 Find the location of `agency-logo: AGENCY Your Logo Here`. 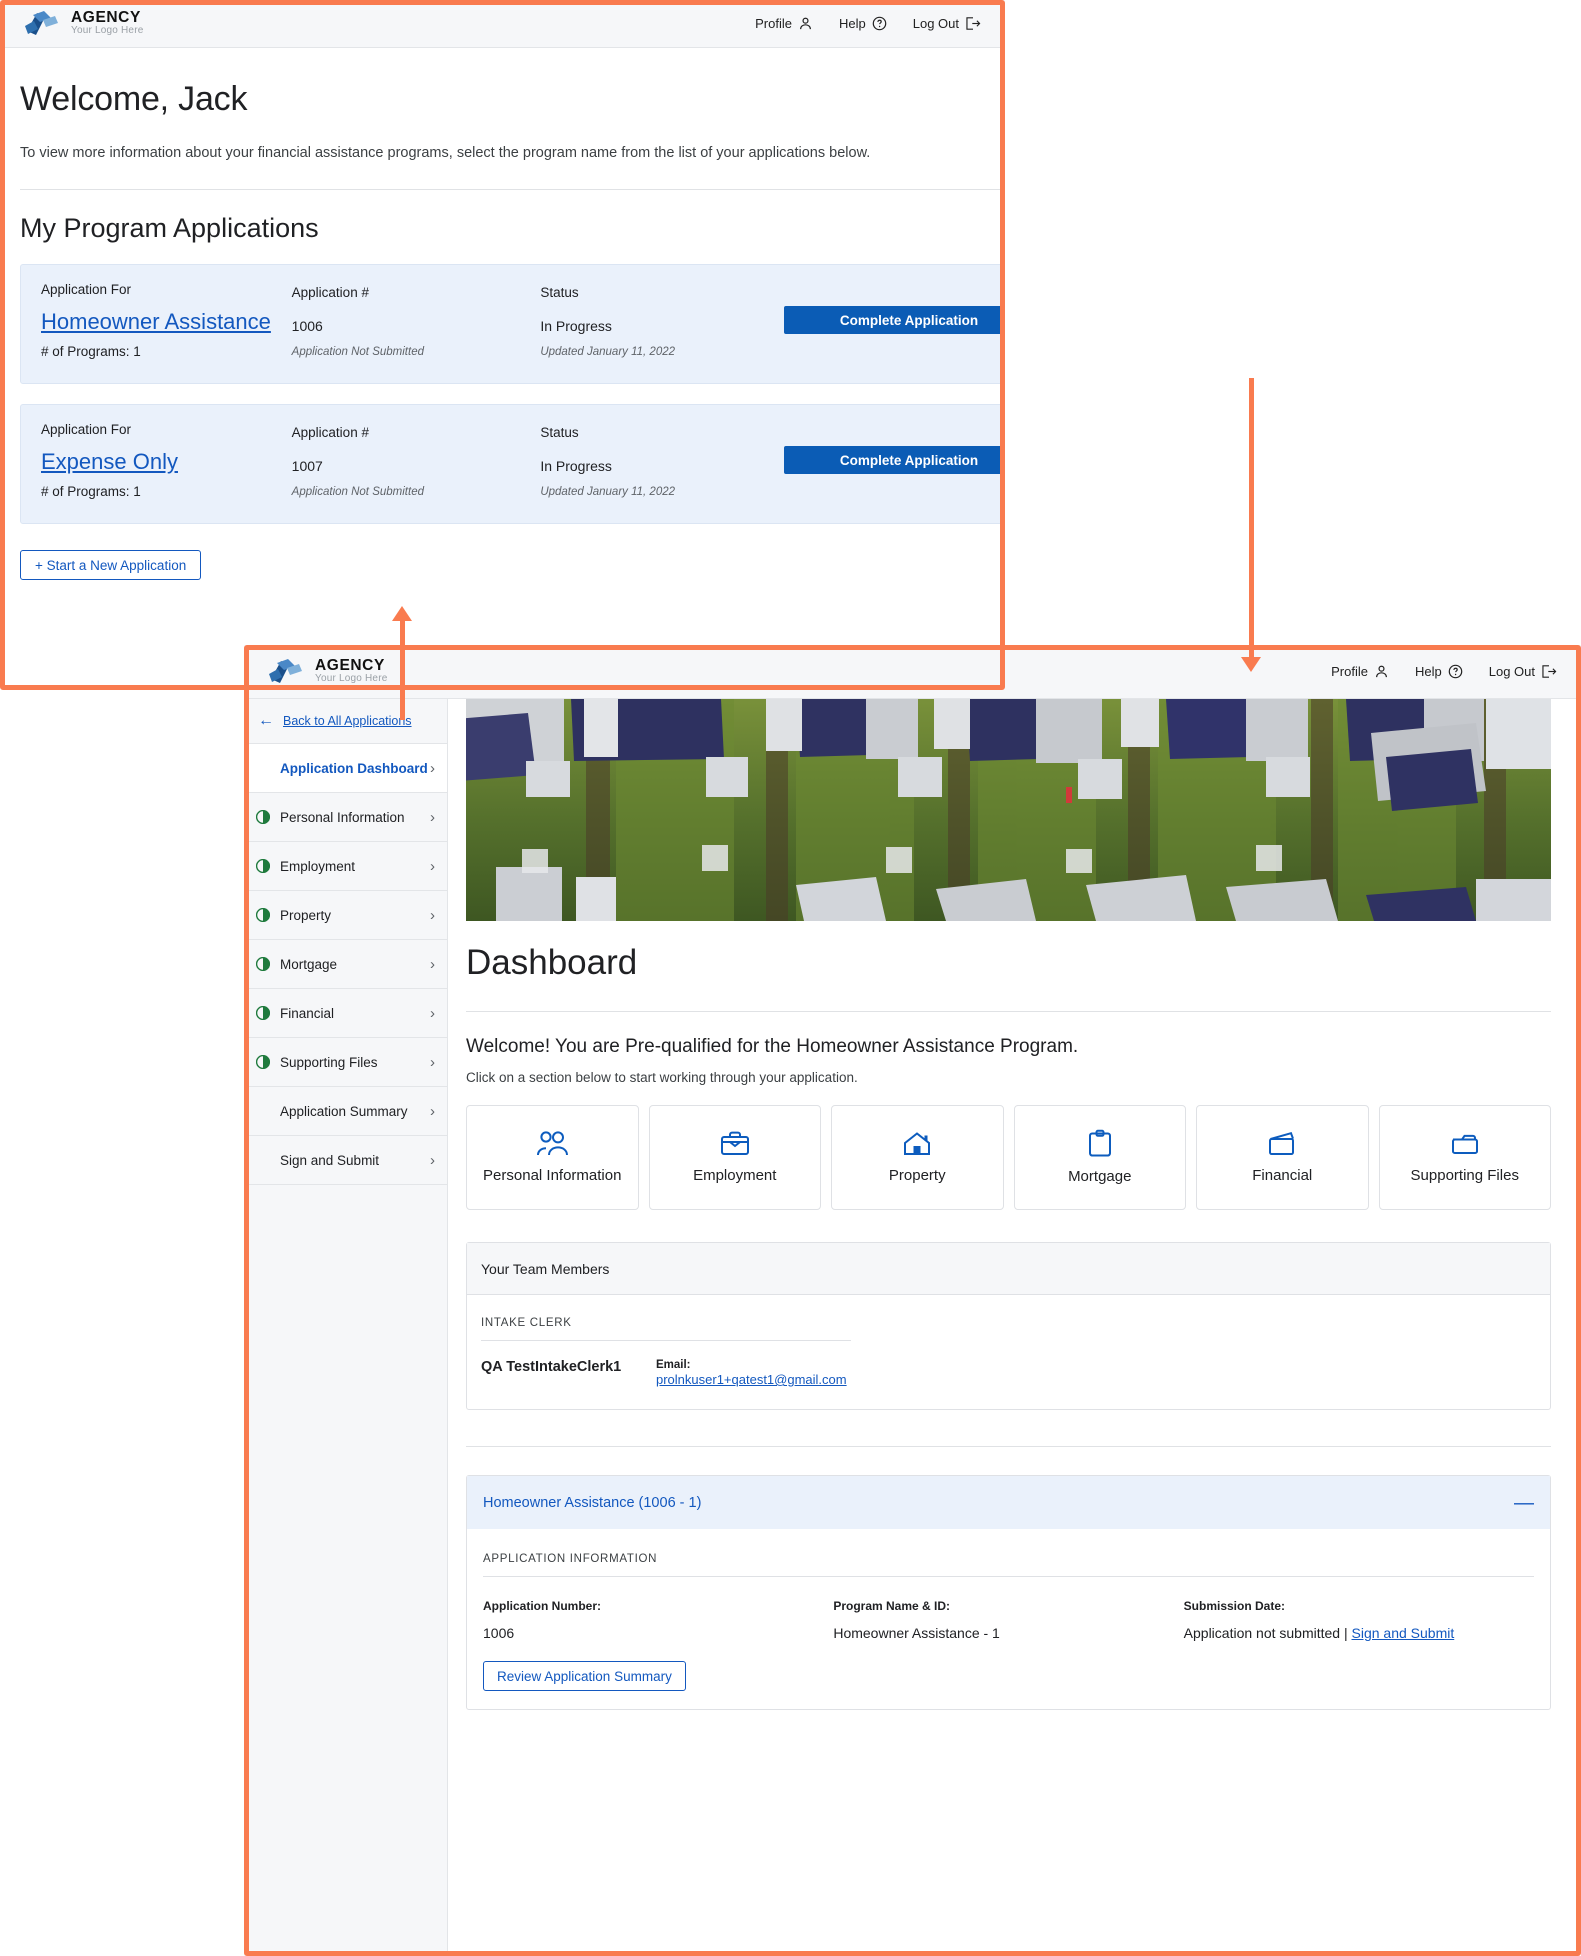

agency-logo: AGENCY Your Logo Here is located at coordinates (327, 672).